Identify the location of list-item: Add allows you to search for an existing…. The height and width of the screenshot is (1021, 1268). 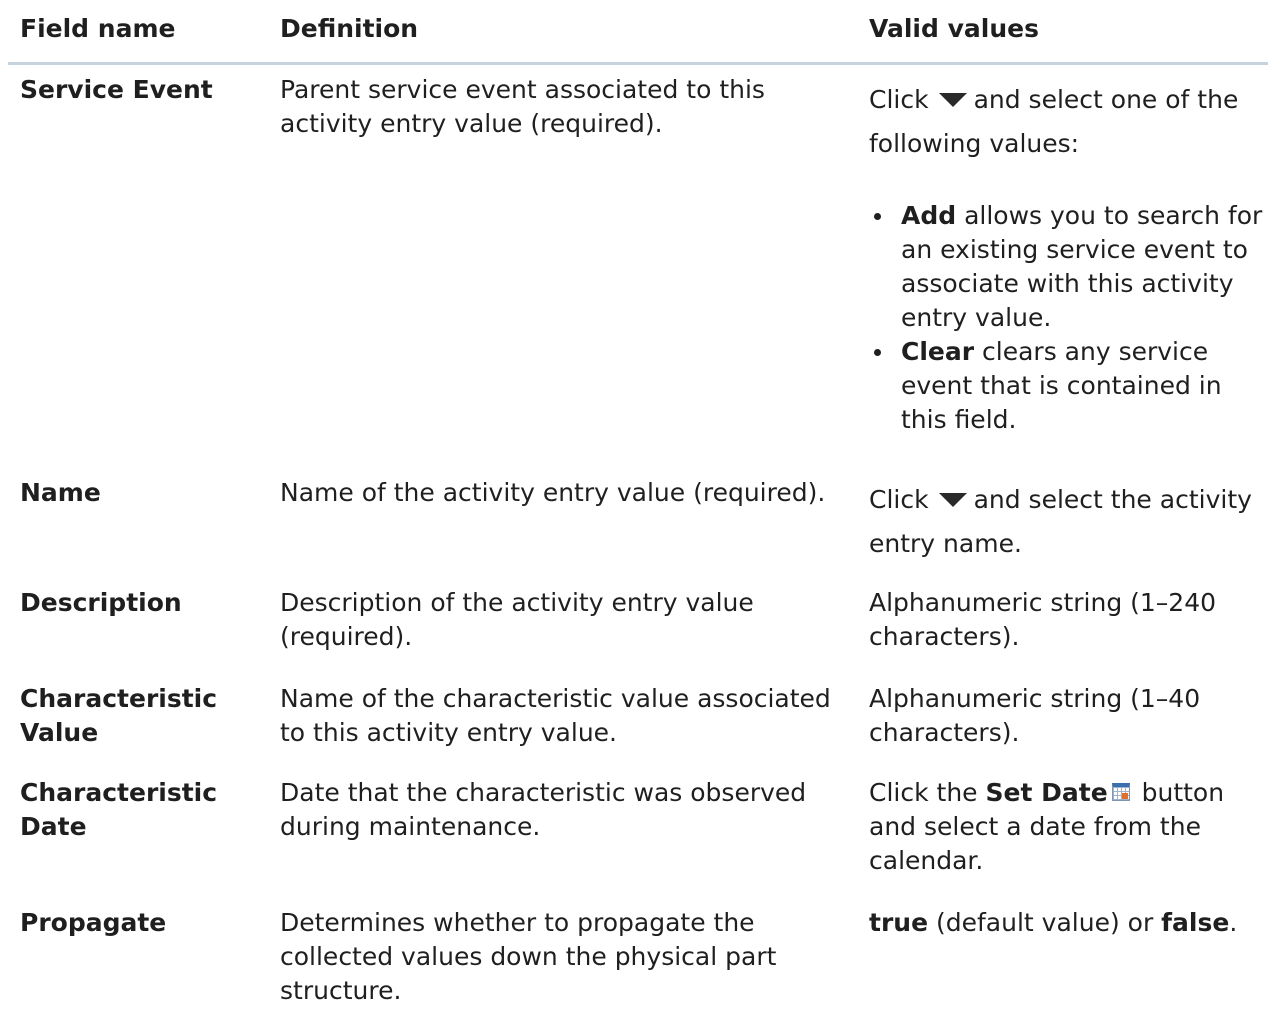
(1068, 267).